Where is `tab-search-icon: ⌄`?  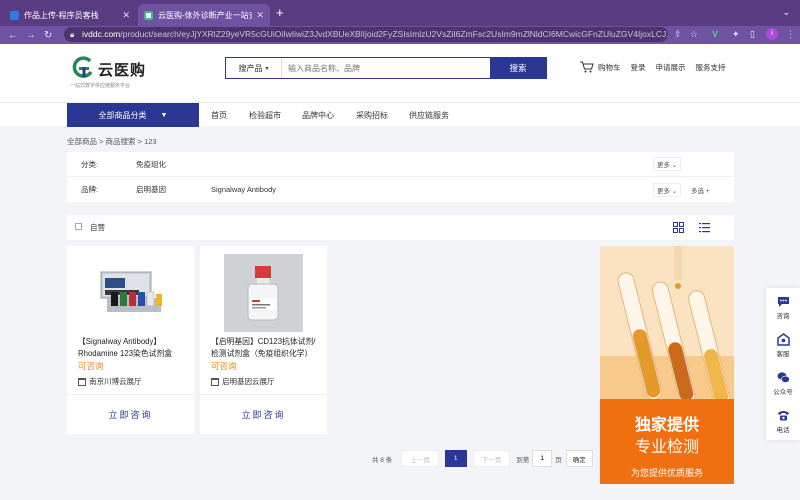
tab-search-icon: ⌄ is located at coordinates (786, 12).